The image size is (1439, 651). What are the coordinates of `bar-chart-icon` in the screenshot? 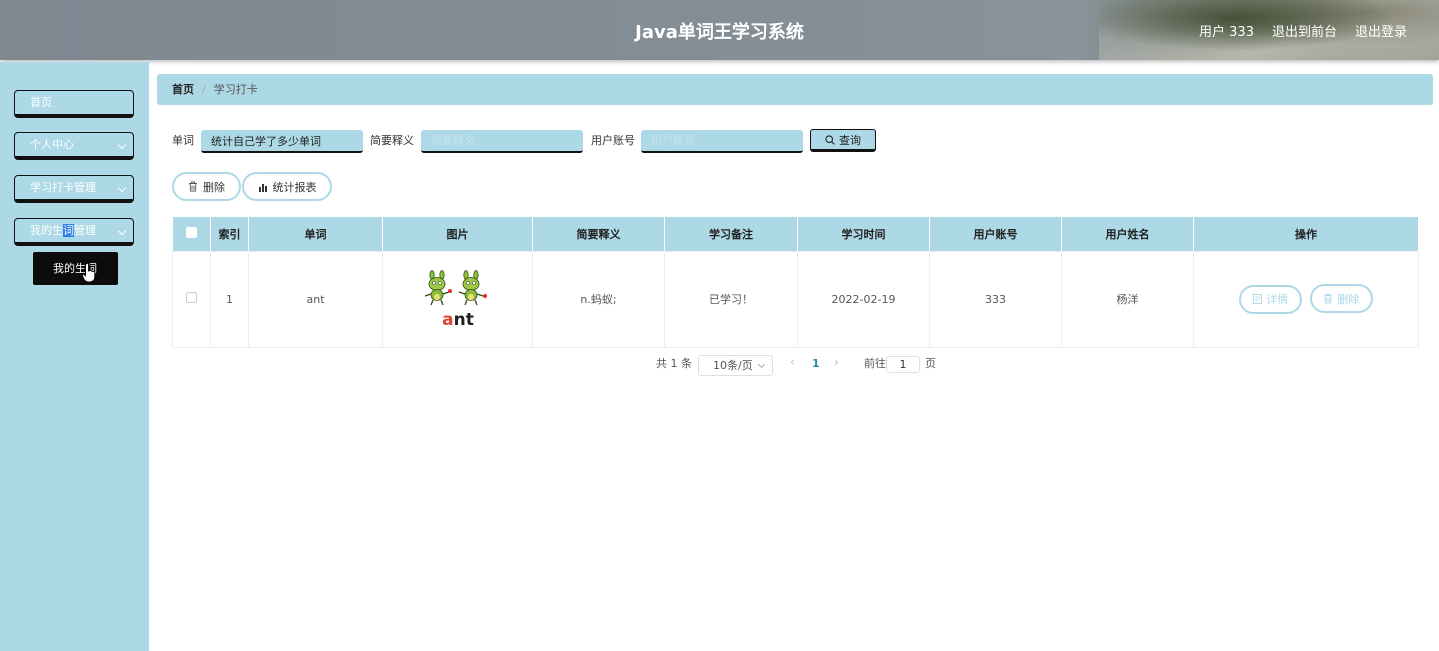 It's located at (262, 187).